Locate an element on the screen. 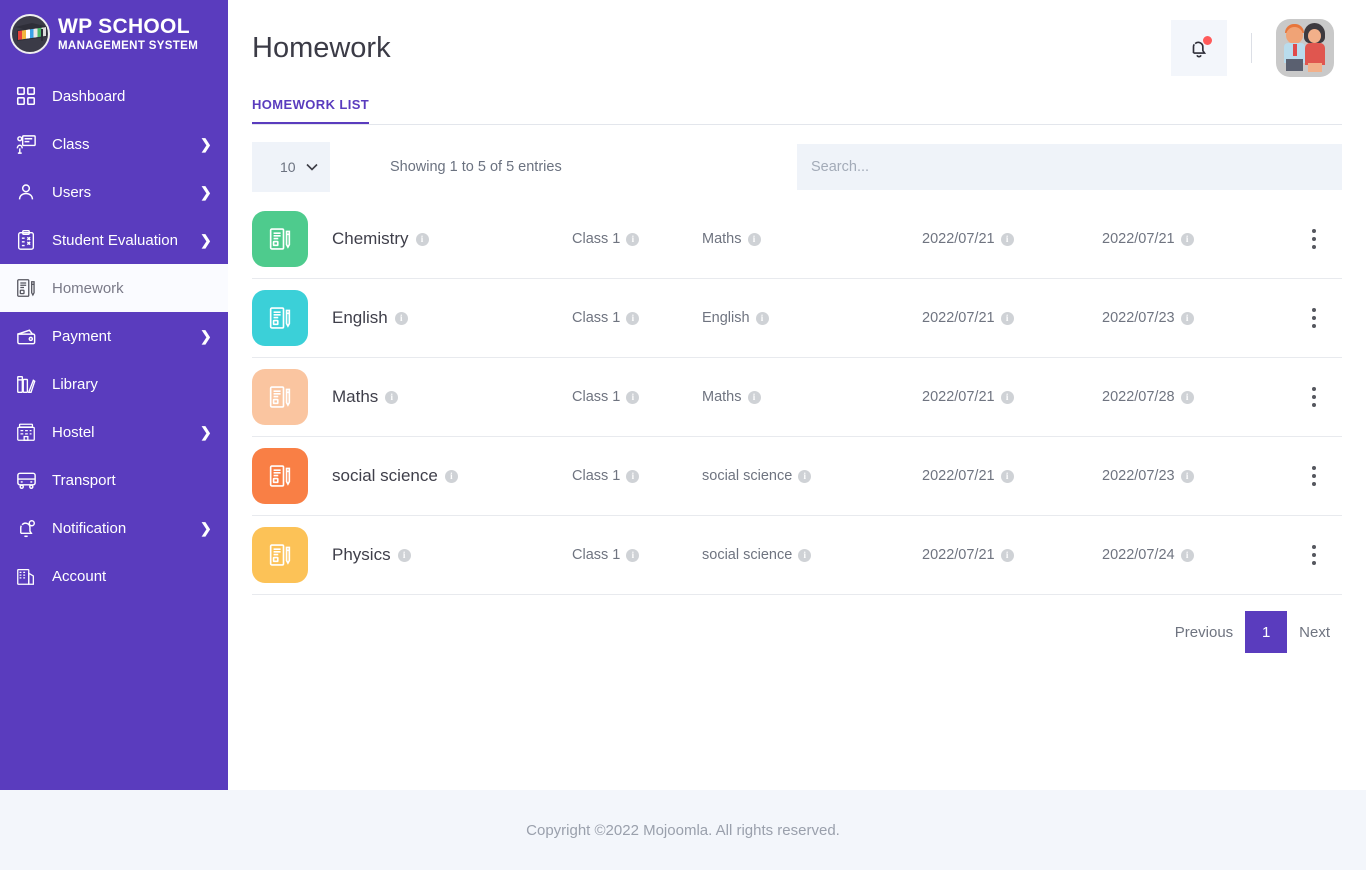 This screenshot has height=870, width=1366. table-toolbar: 10 Showing 1 to 5 of 5 entries is located at coordinates (797, 163).